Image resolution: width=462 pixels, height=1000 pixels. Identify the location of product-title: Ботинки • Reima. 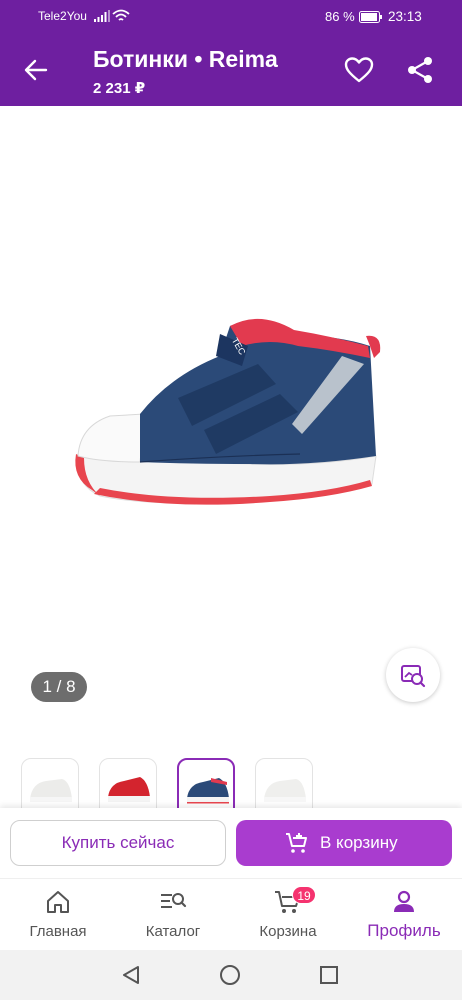
(185, 59).